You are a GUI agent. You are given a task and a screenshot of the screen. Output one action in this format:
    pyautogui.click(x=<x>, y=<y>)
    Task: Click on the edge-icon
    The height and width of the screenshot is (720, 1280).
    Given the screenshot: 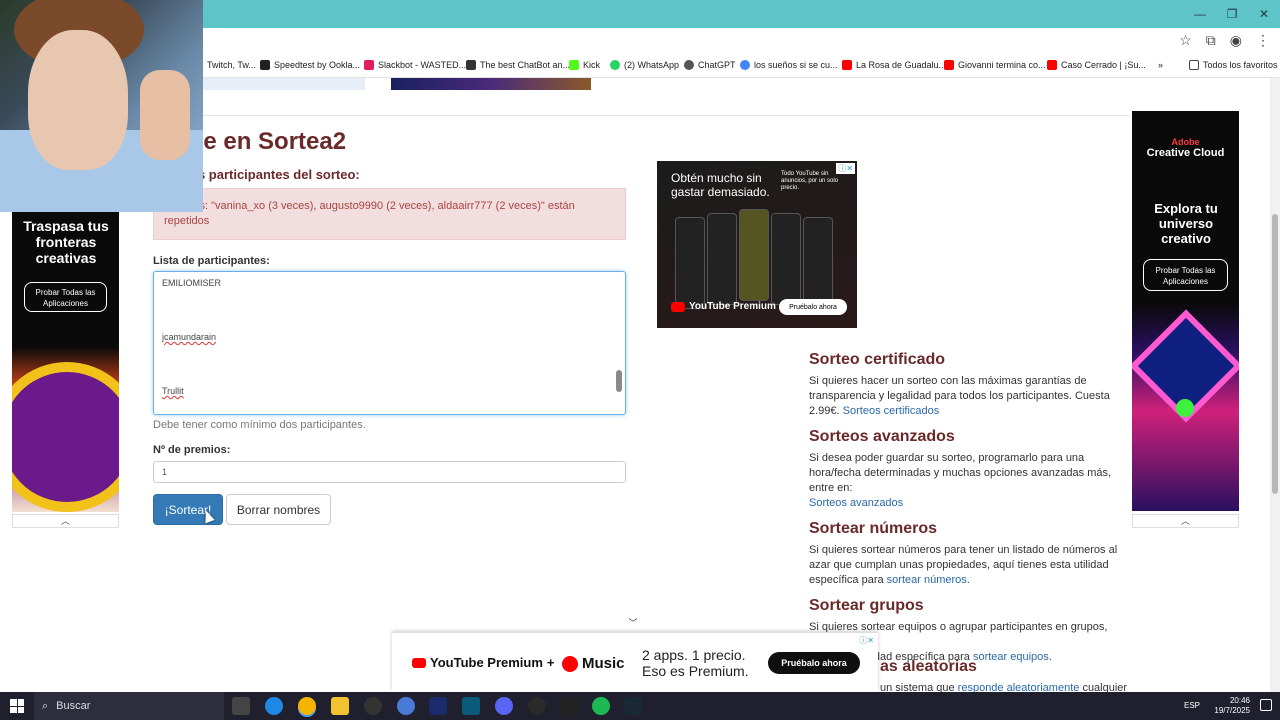 What is the action you would take?
    pyautogui.click(x=274, y=706)
    